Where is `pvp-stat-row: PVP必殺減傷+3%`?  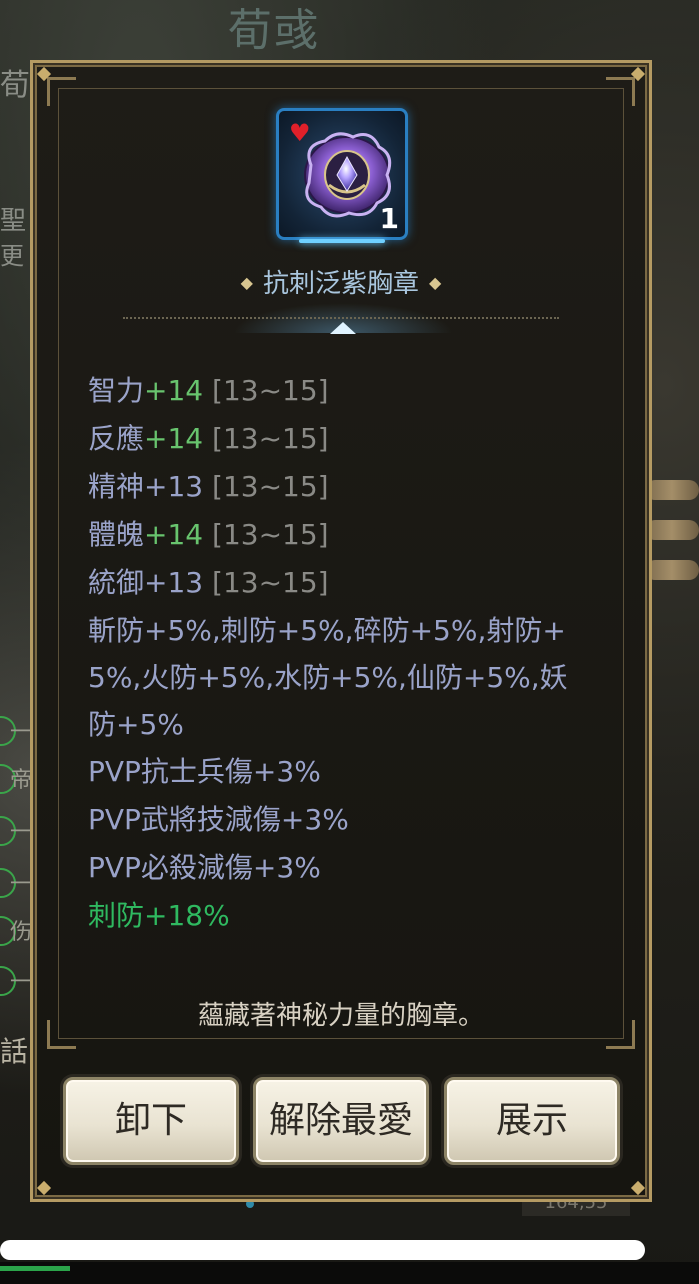 pvp-stat-row: PVP必殺減傷+3% is located at coordinates (204, 867).